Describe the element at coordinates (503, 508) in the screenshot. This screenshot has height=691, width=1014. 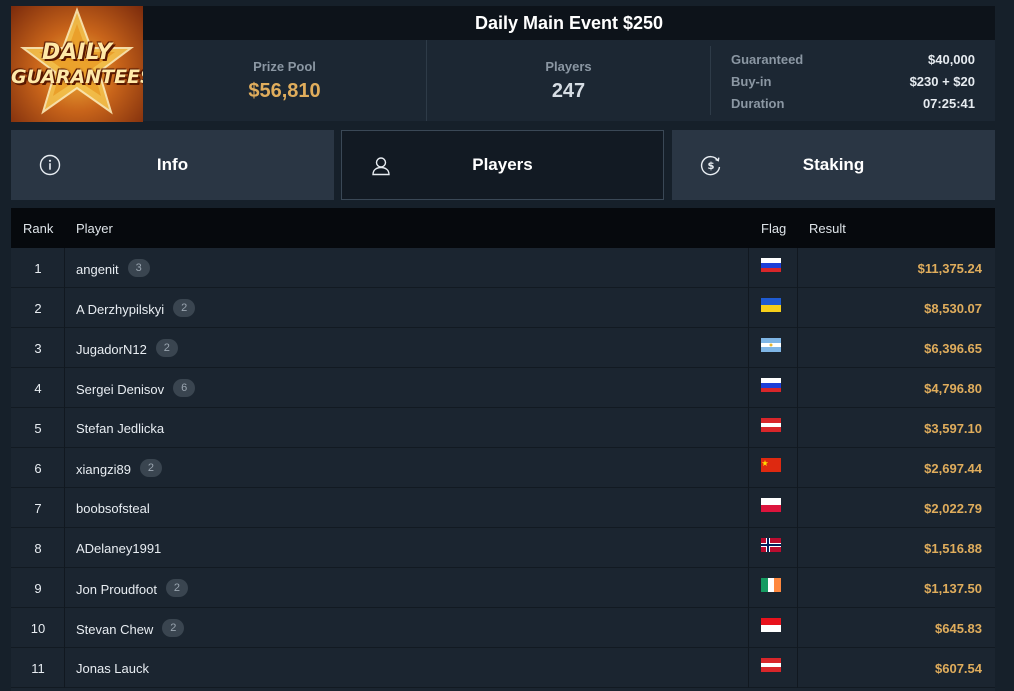
I see `table-row: 7 boobsofsteal $2,022.79` at that location.